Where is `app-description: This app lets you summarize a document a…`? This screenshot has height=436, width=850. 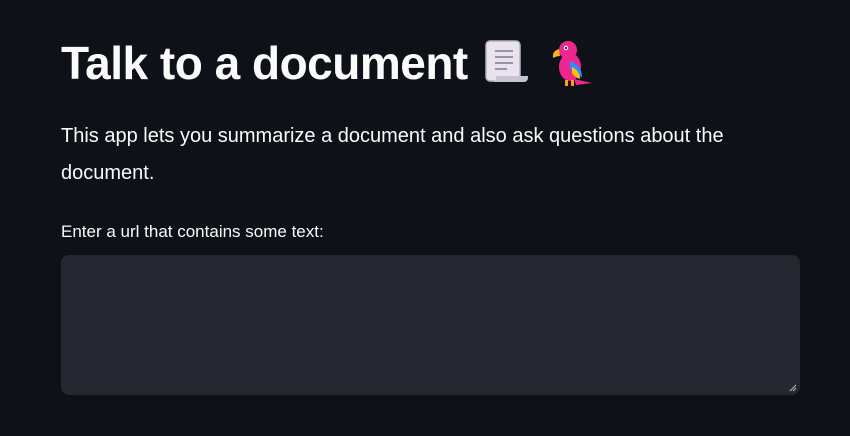 app-description: This app lets you summarize a document a… is located at coordinates (392, 154).